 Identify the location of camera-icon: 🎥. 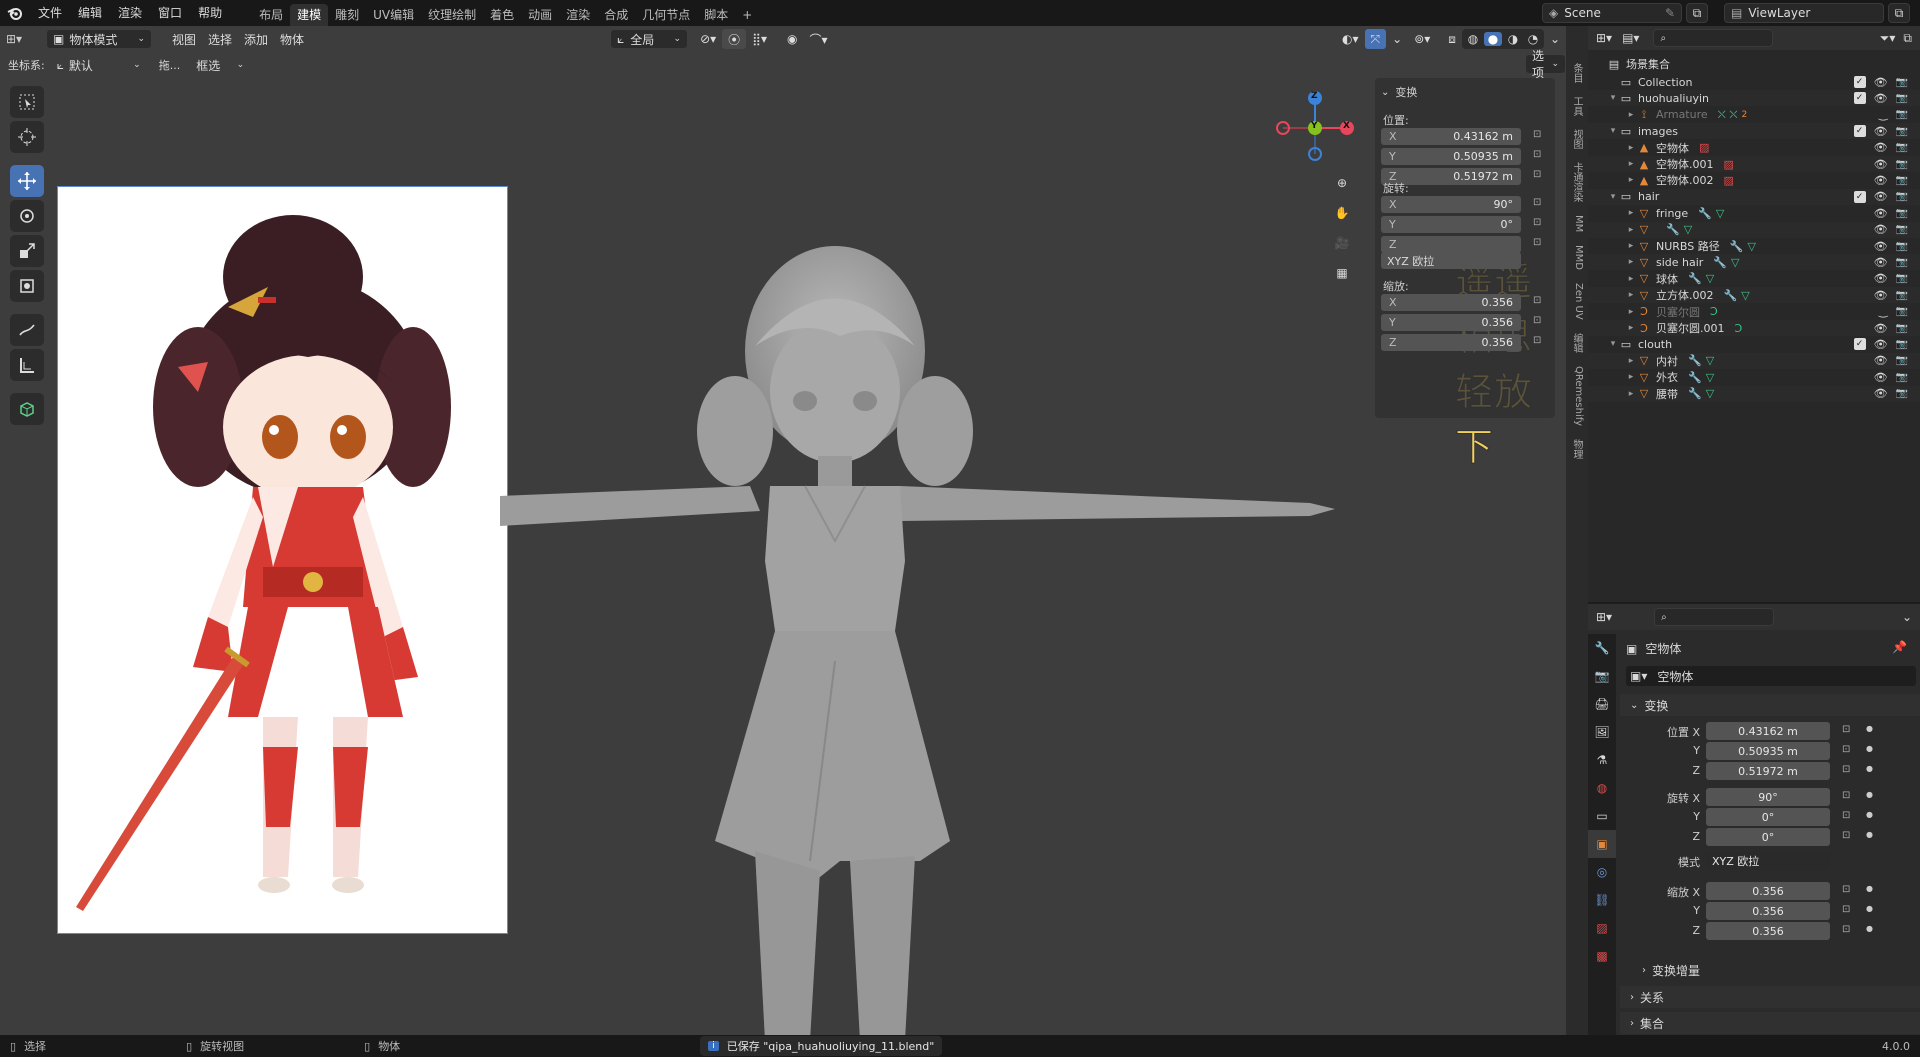
(1342, 243).